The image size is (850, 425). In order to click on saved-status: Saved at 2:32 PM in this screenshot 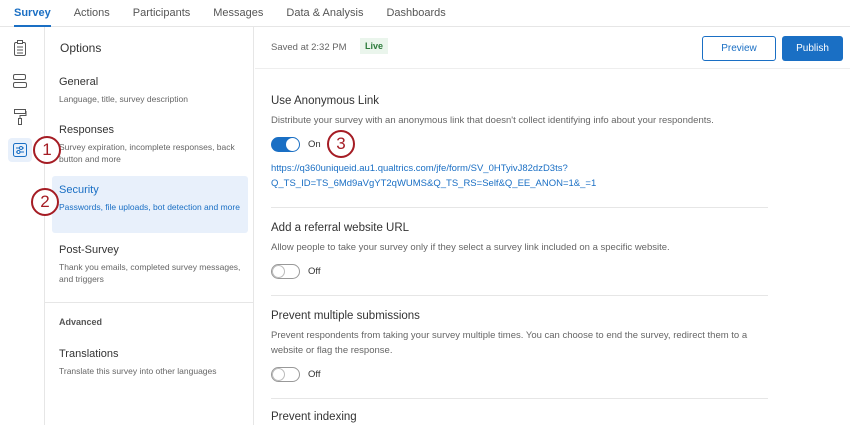, I will do `click(309, 47)`.